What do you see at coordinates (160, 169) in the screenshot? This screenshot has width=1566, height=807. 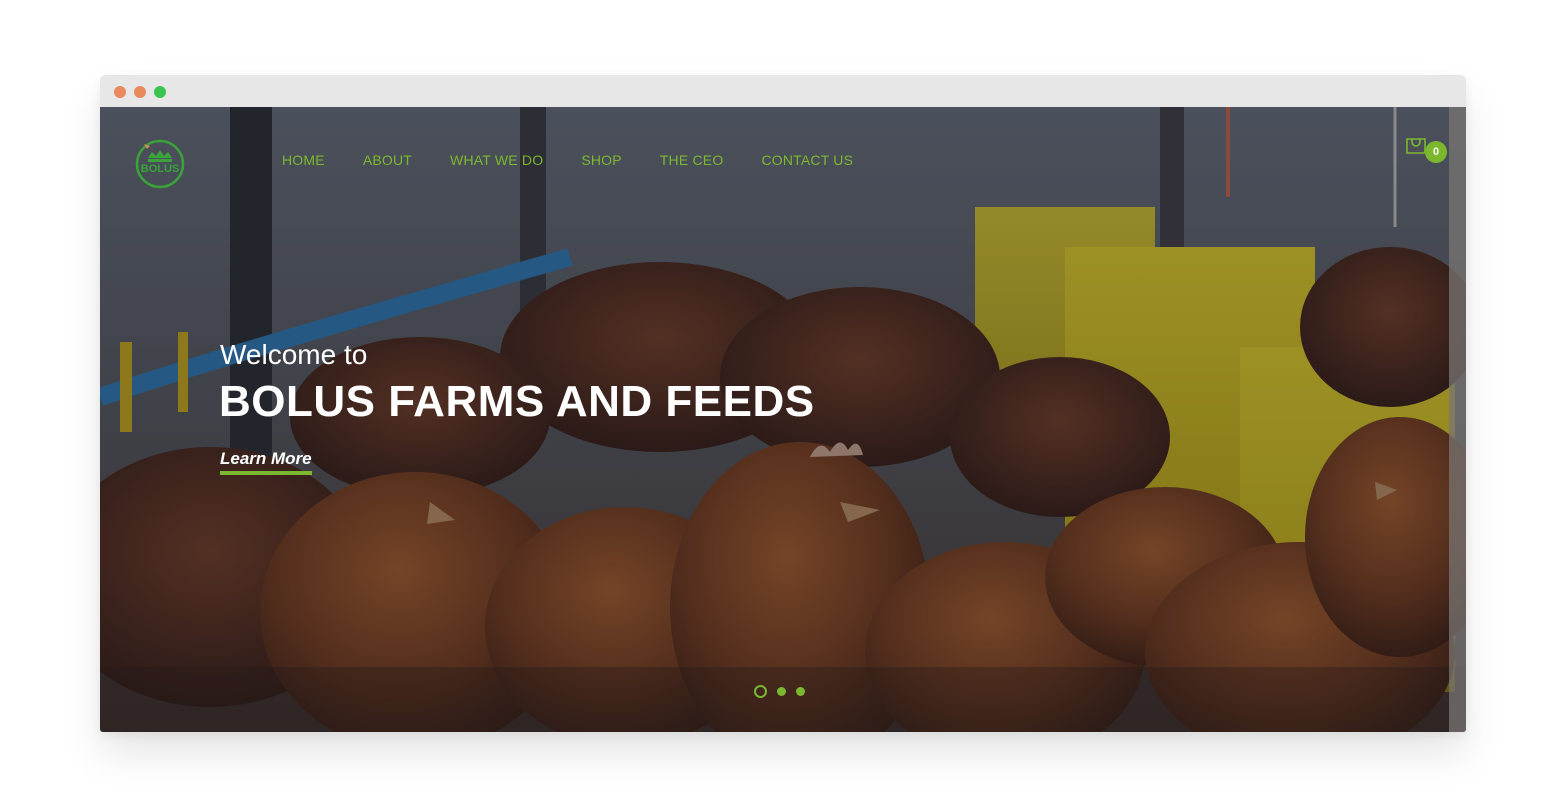 I see `logo-text: BOLUS` at bounding box center [160, 169].